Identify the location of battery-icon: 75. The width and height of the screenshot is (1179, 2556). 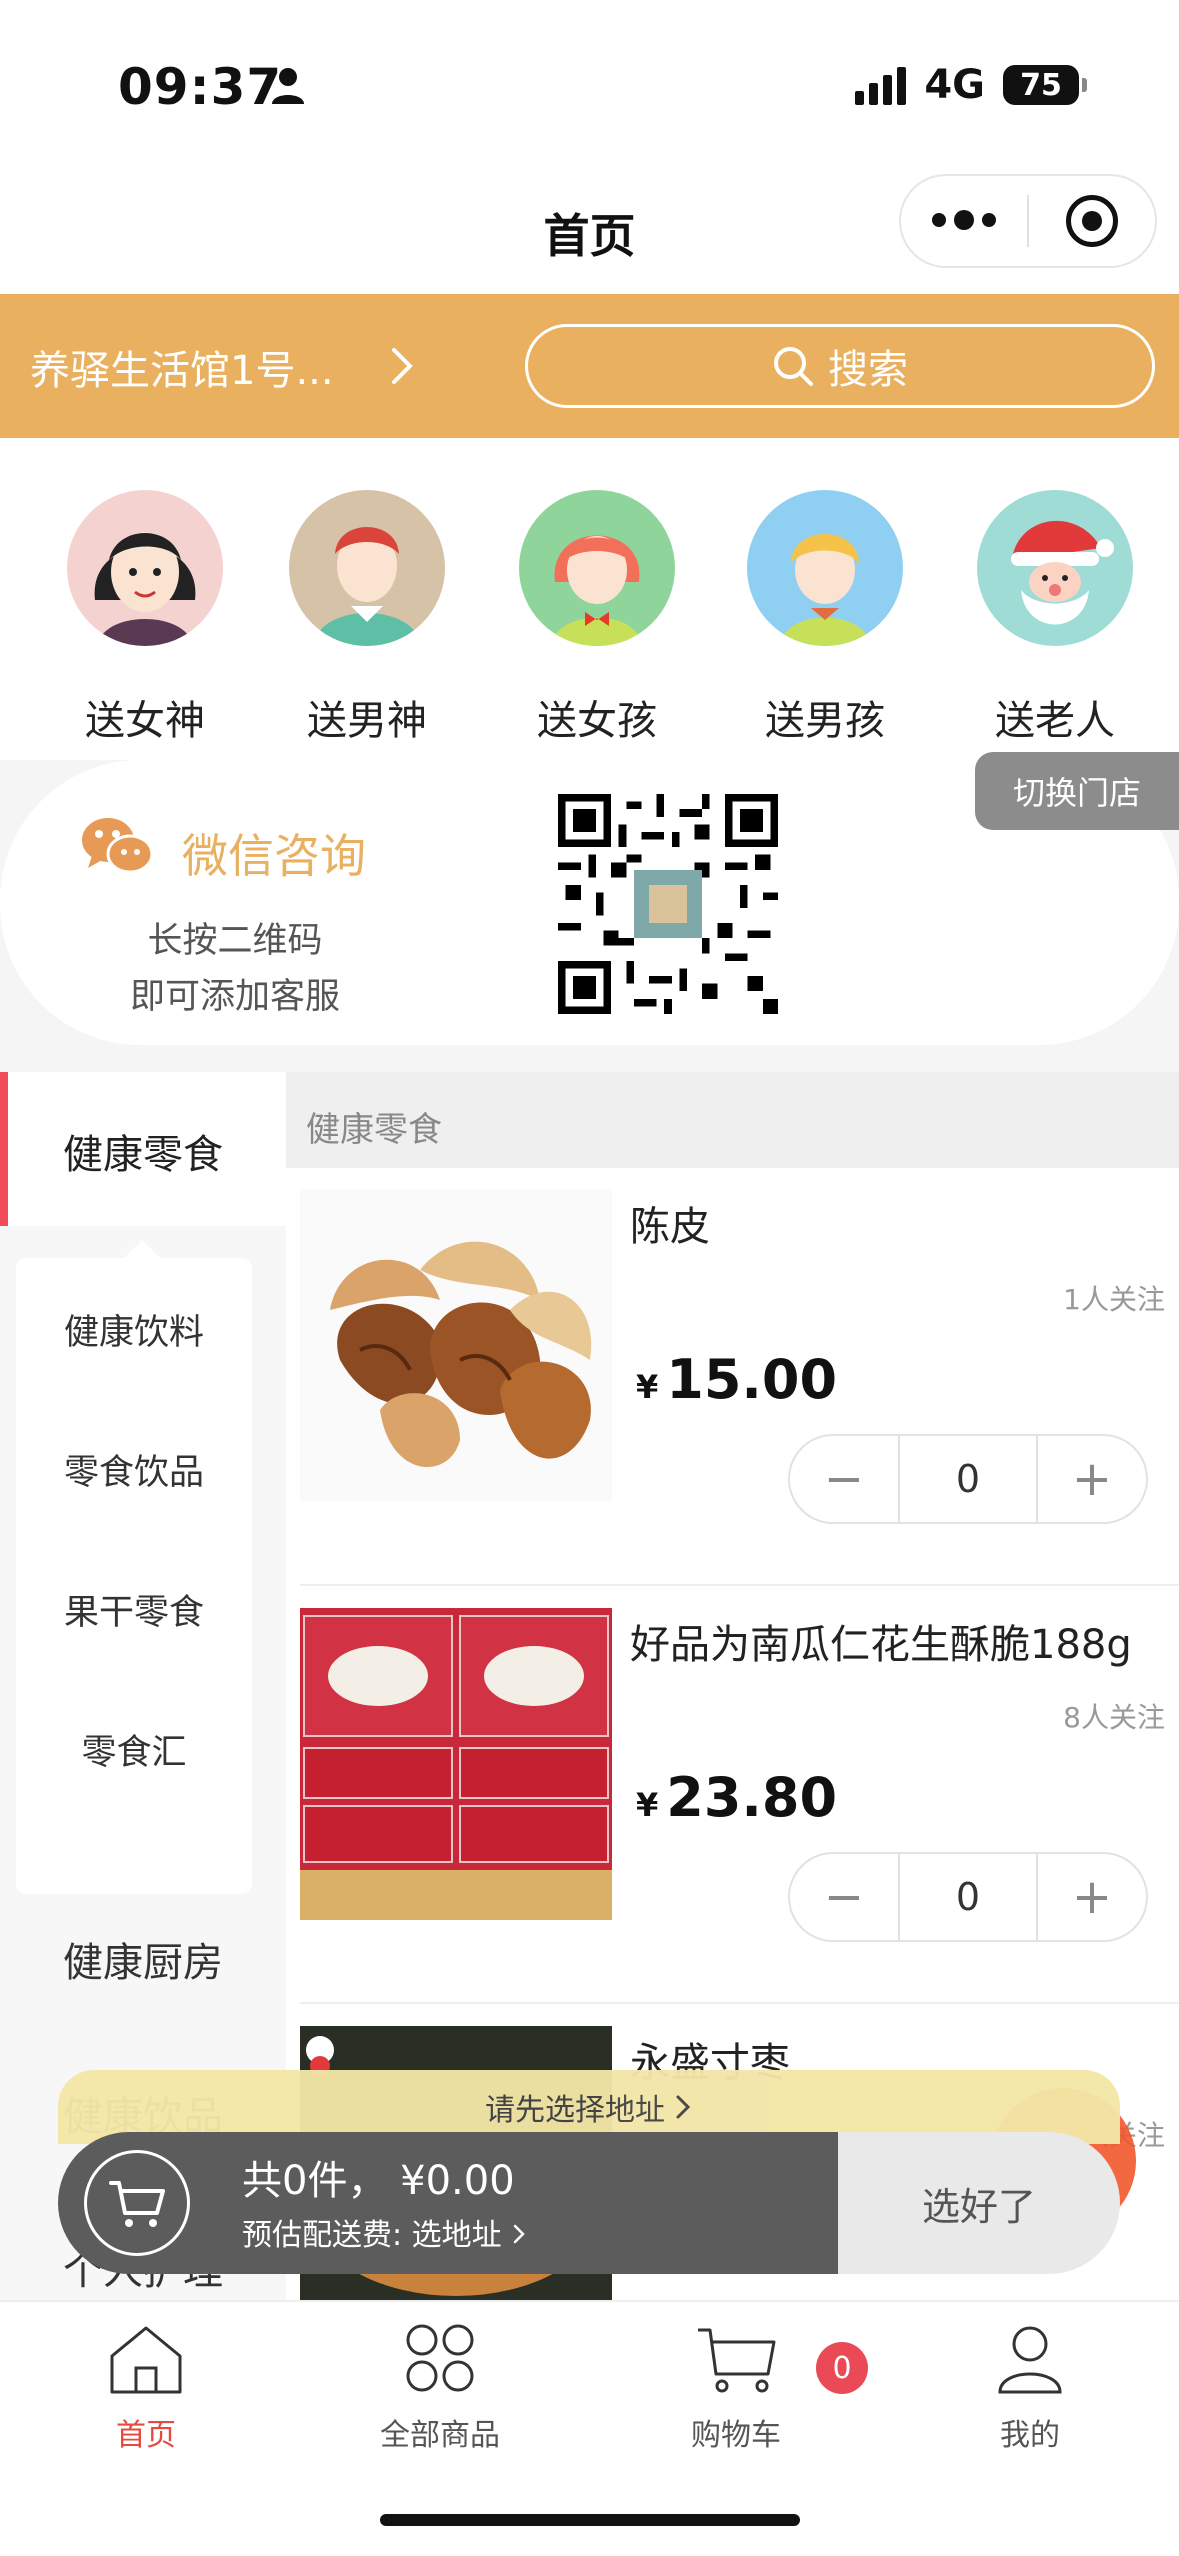
(1045, 85).